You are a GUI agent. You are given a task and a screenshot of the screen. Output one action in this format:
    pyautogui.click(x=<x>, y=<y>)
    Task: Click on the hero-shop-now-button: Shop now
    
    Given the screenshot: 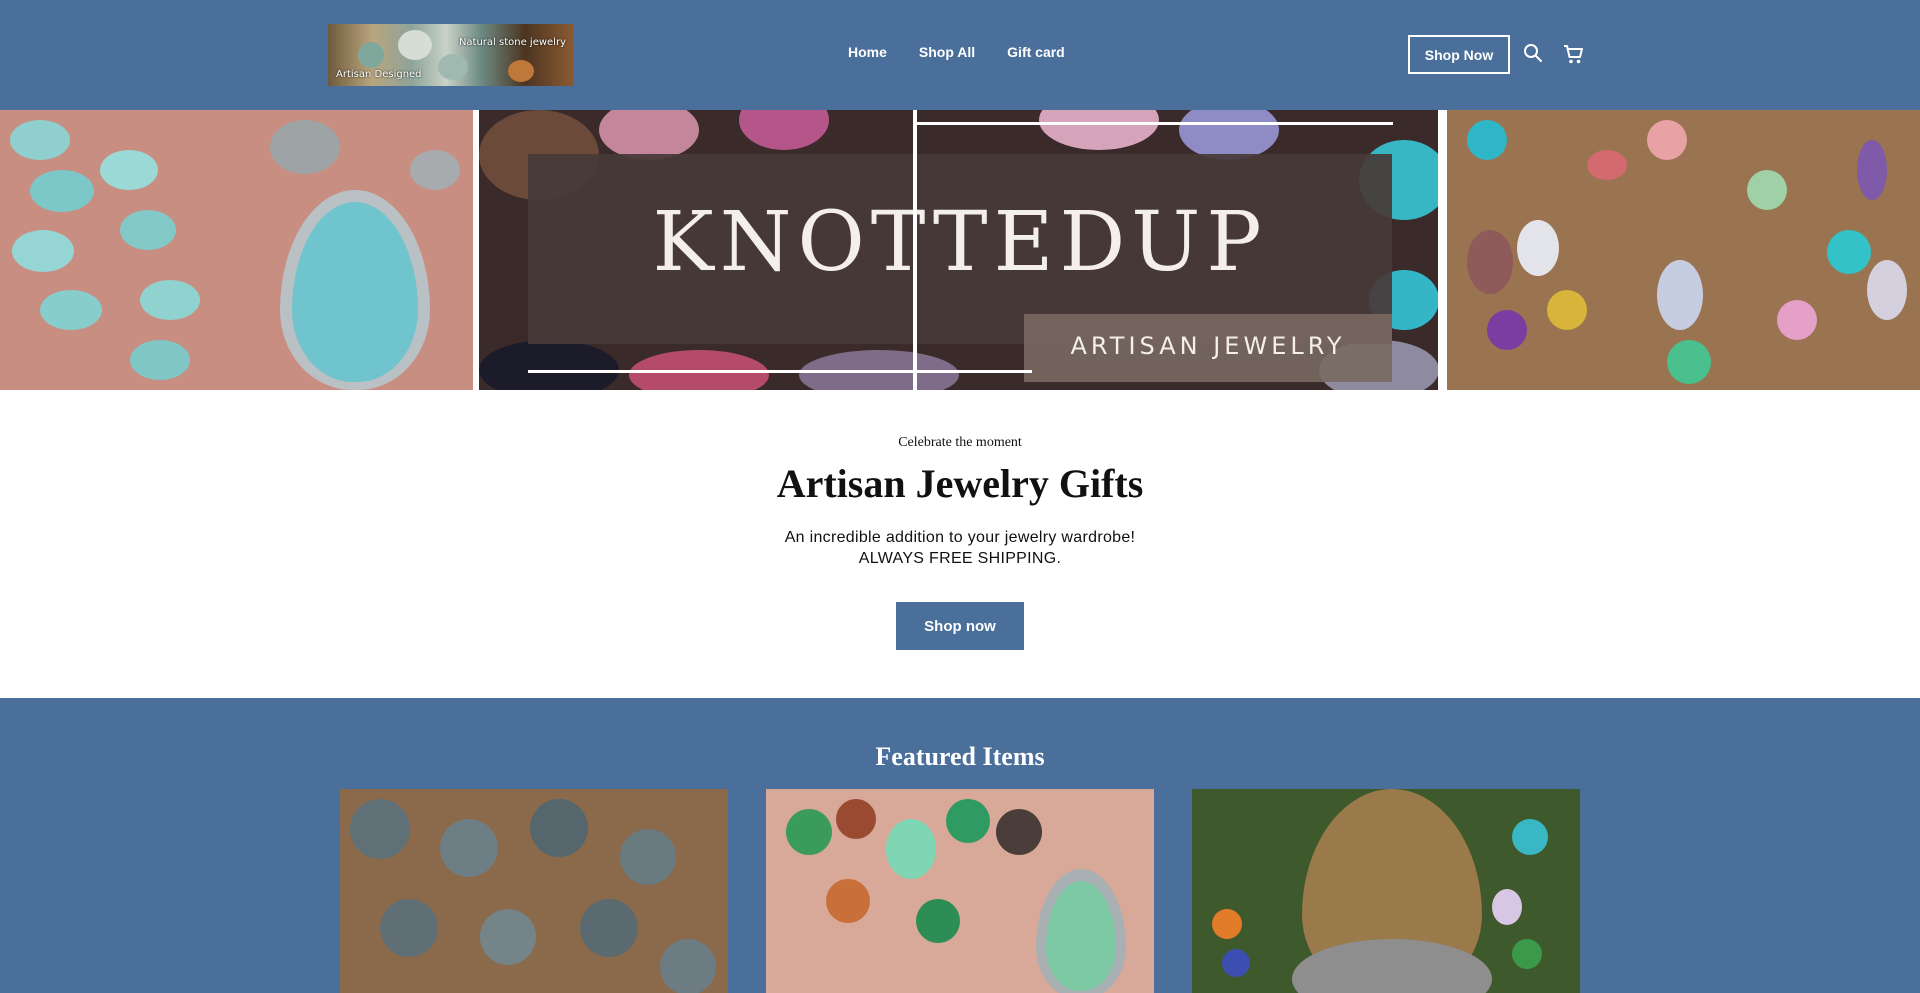 What is the action you would take?
    pyautogui.click(x=960, y=626)
    